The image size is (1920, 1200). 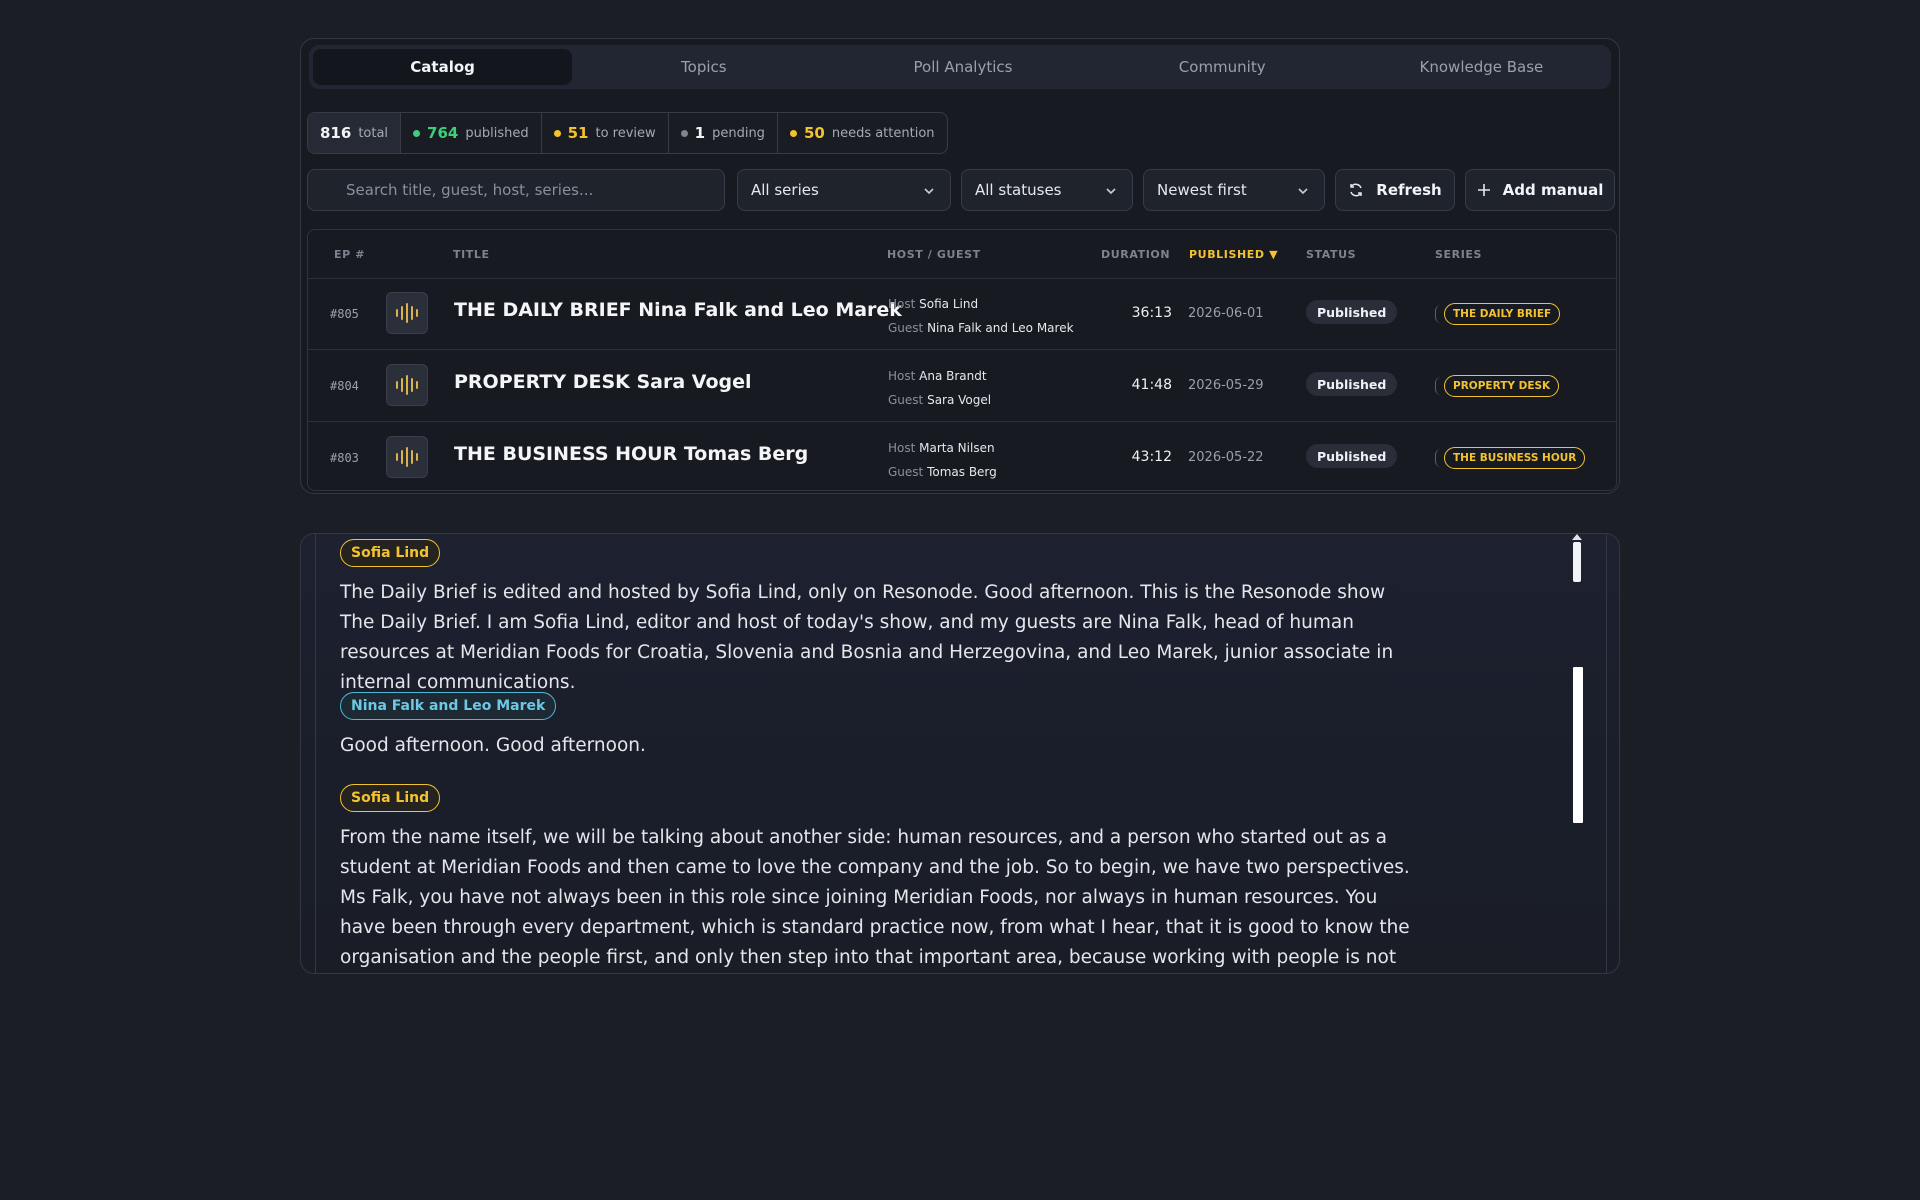 I want to click on episode-duration: 43:12, so click(x=1151, y=457).